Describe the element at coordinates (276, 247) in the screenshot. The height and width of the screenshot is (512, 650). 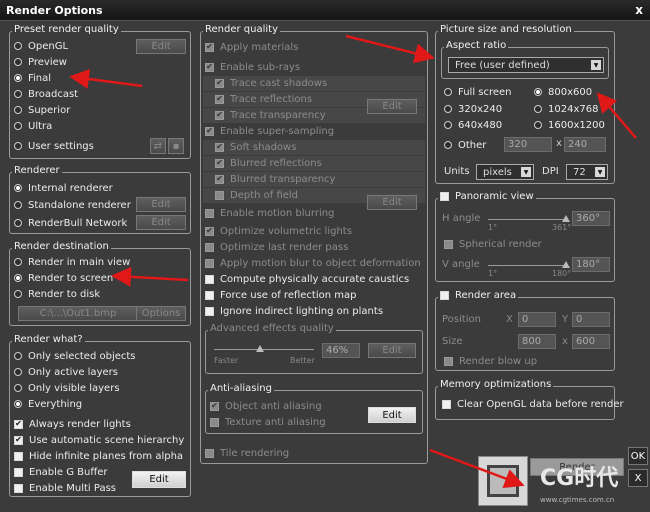
I see `optimize-last-render-pass: Optimize last render pass` at that location.